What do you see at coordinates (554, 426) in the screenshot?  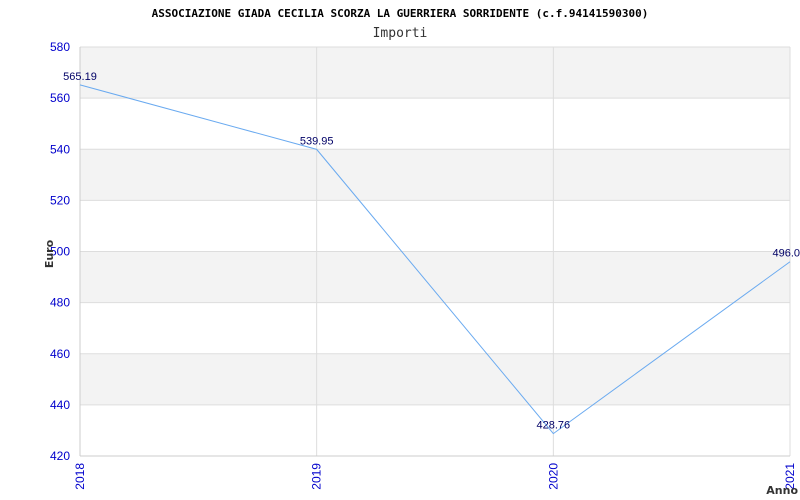 I see `data-label: 428.76` at bounding box center [554, 426].